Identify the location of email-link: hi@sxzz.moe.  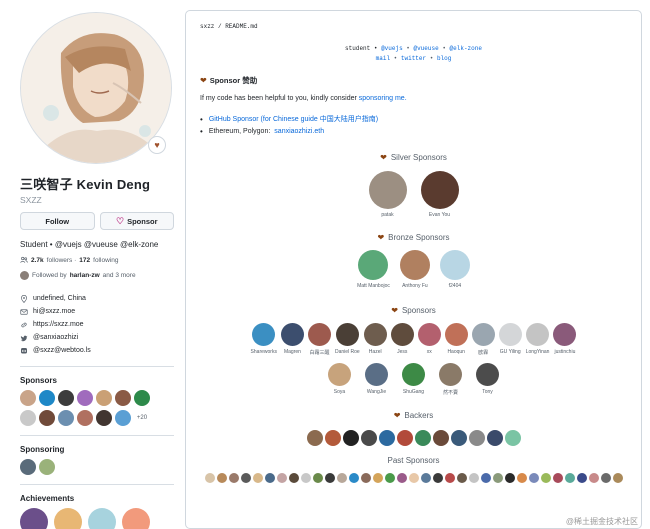
(54, 311).